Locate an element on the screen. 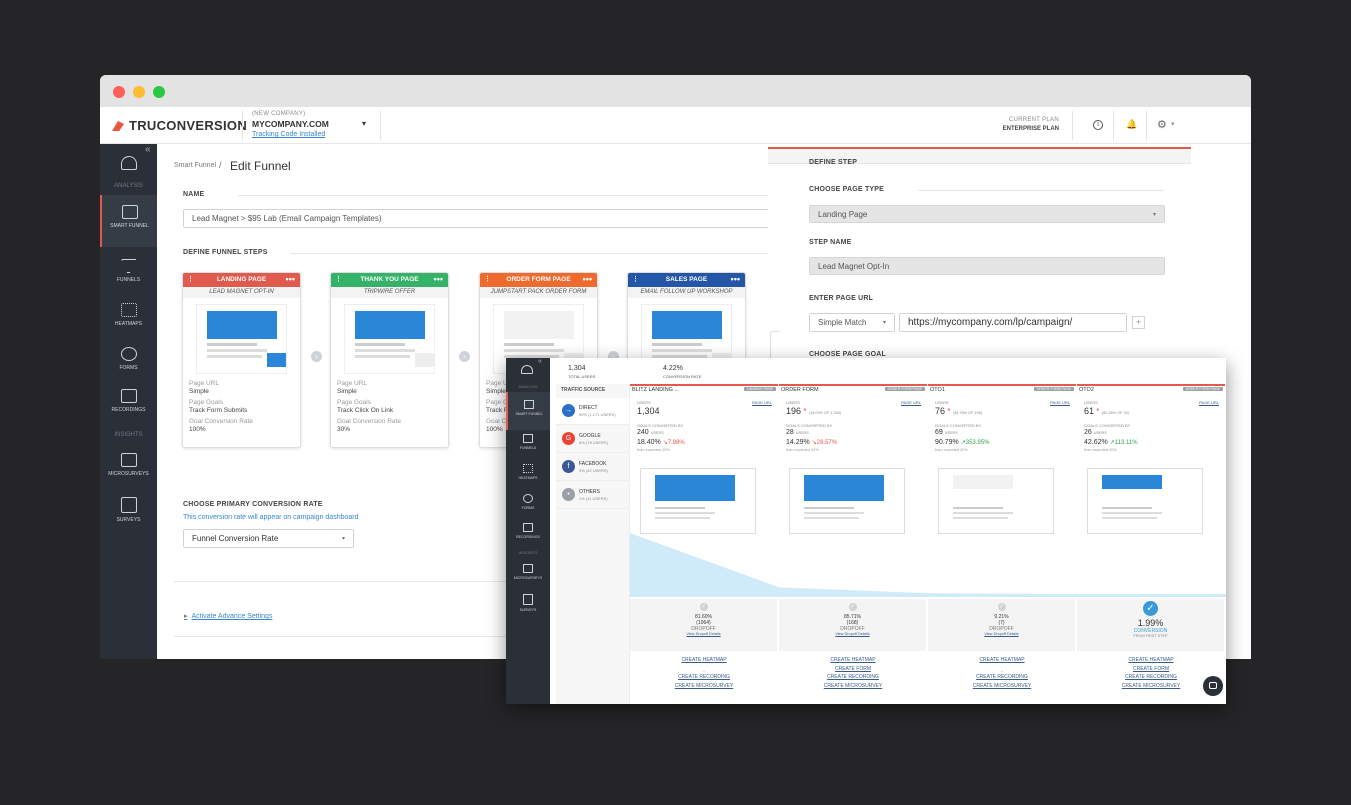 The height and width of the screenshot is (805, 1351). source-name: OTHERS is located at coordinates (589, 492).